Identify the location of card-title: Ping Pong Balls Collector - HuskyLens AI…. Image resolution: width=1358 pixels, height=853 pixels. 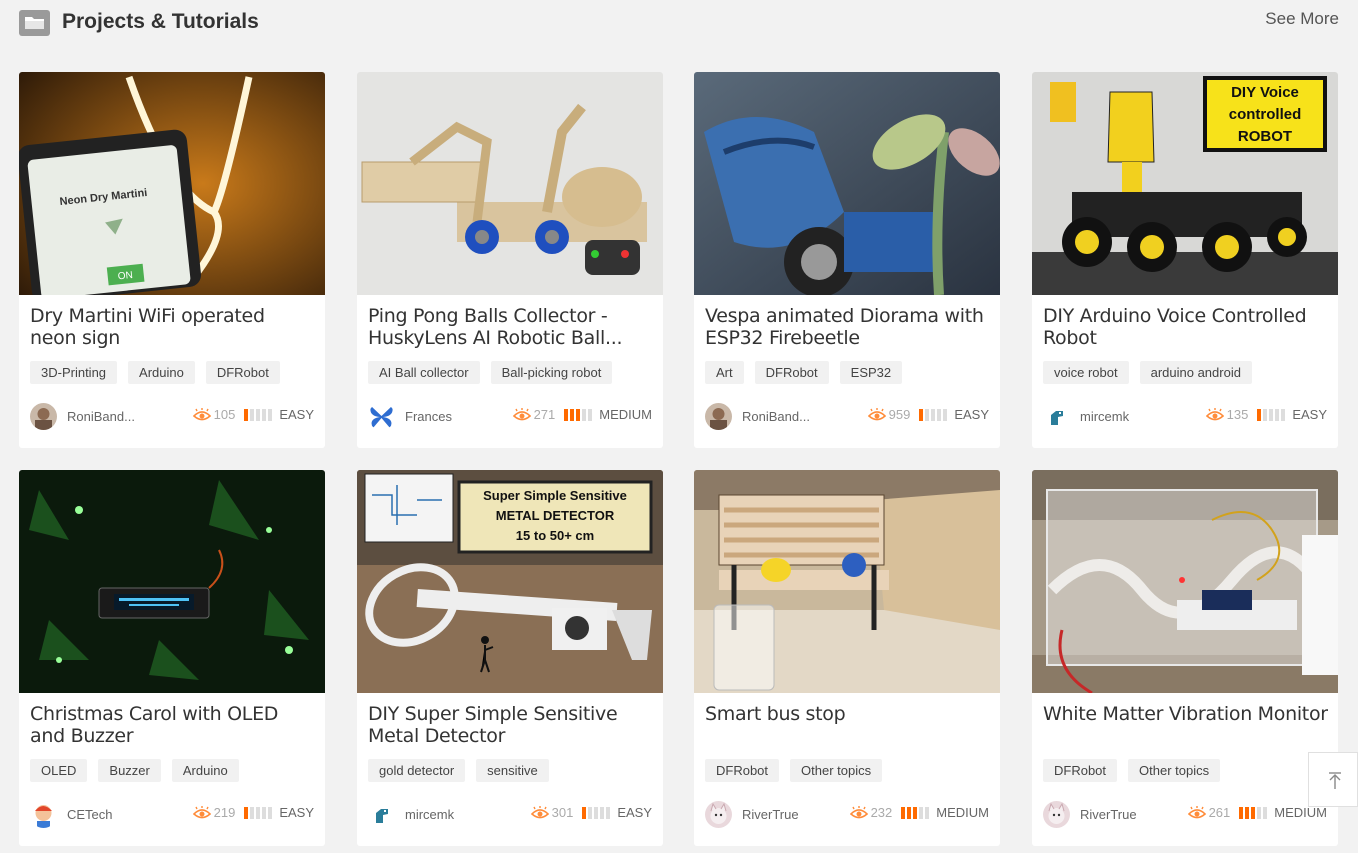
(510, 327).